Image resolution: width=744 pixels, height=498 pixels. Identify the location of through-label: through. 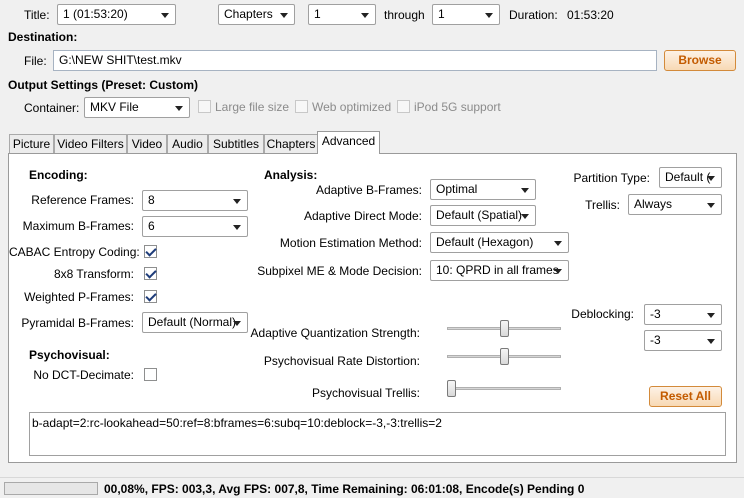
(404, 15).